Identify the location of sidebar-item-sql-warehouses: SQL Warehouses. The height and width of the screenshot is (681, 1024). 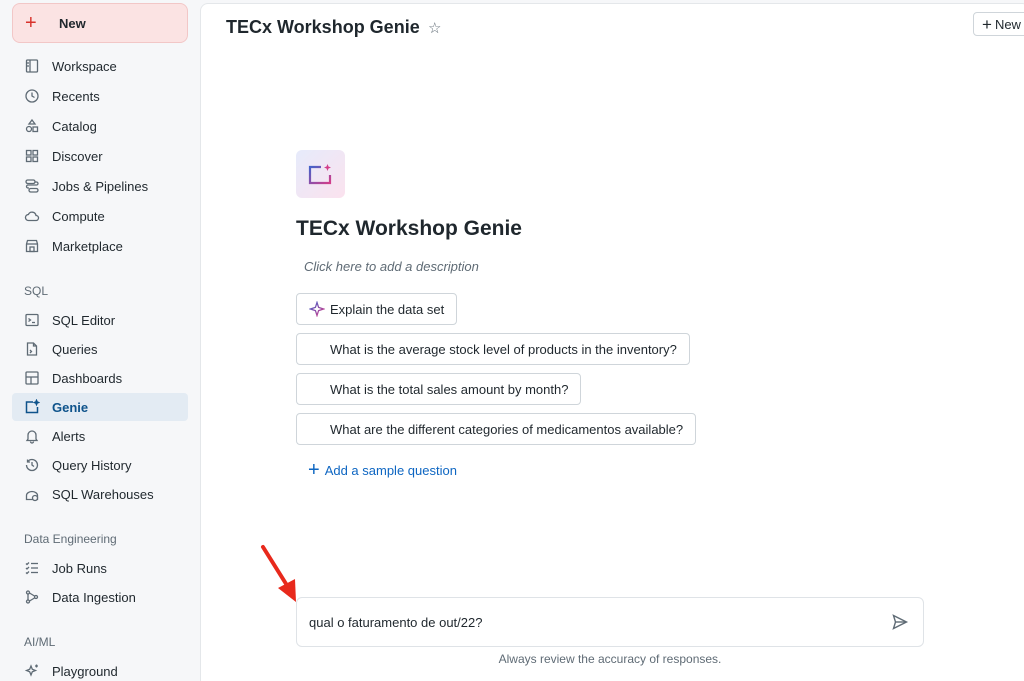
(100, 494).